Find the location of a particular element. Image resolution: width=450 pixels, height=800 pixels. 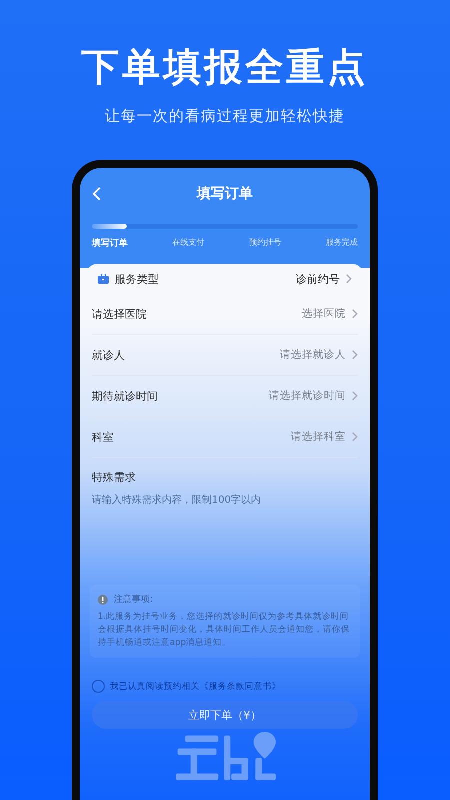

exclamation-icon is located at coordinates (103, 599).